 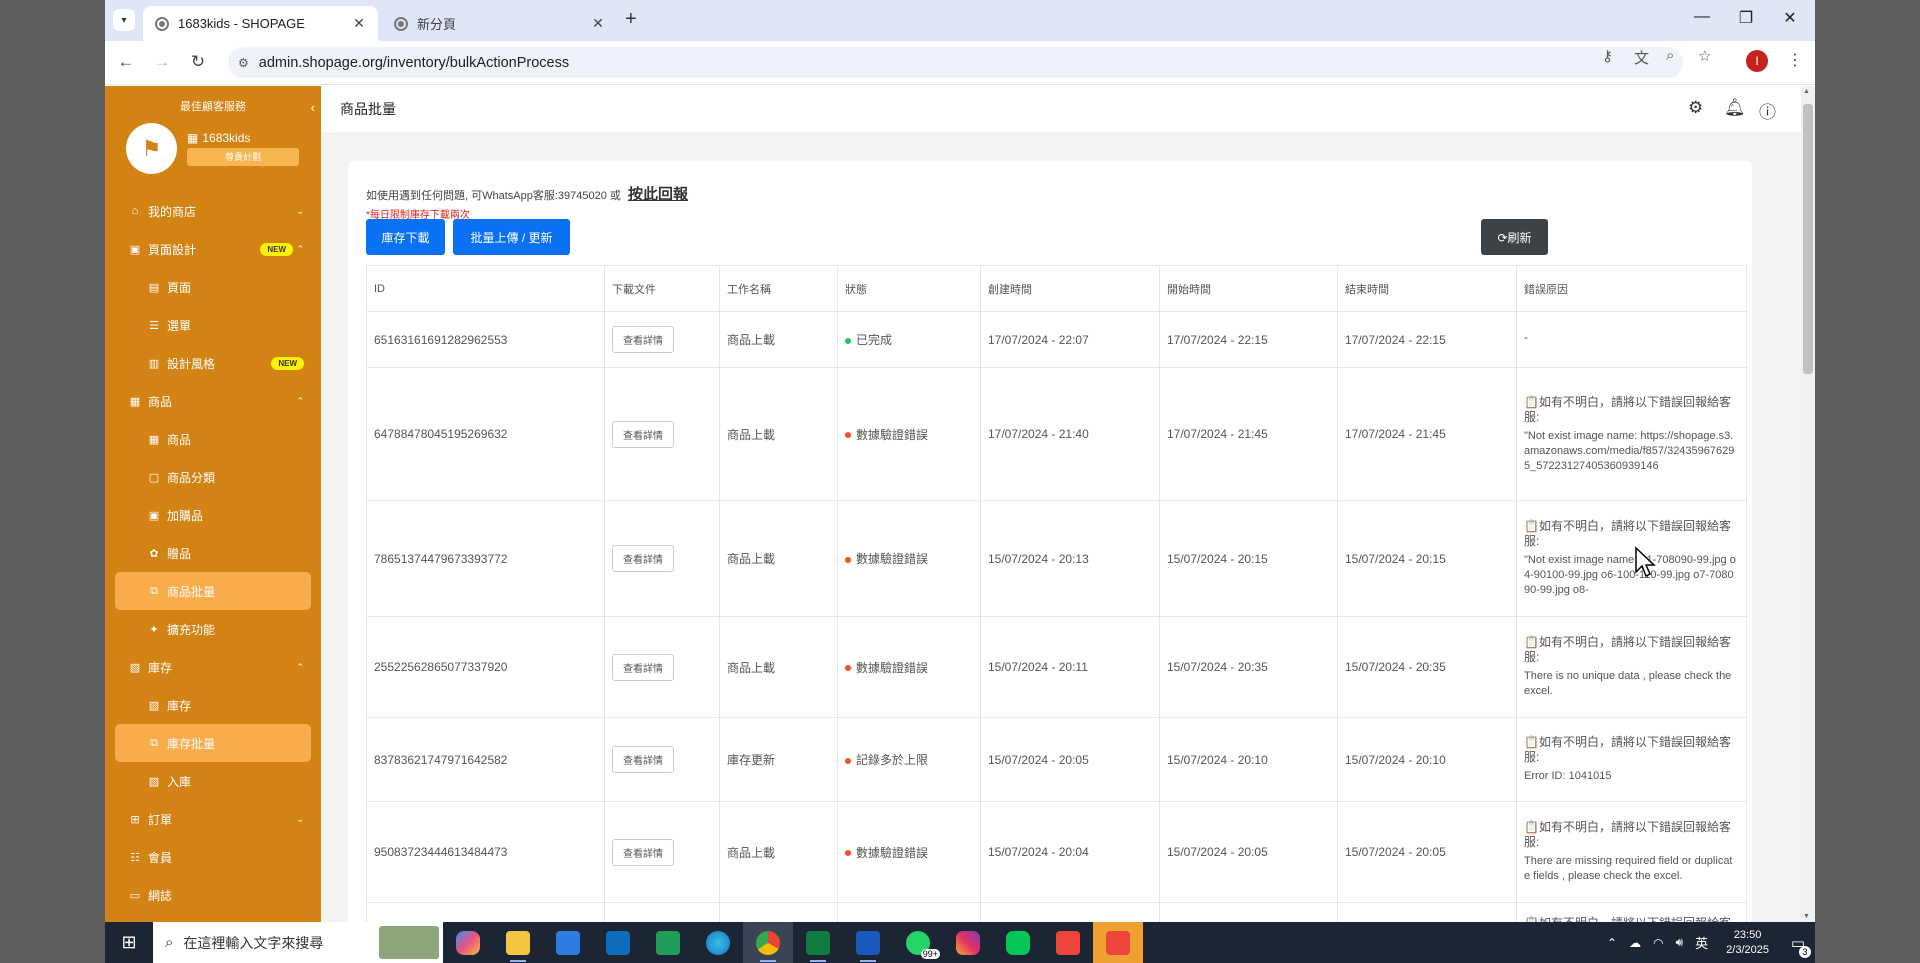 What do you see at coordinates (154, 477) in the screenshot?
I see `folder-icon: ▢` at bounding box center [154, 477].